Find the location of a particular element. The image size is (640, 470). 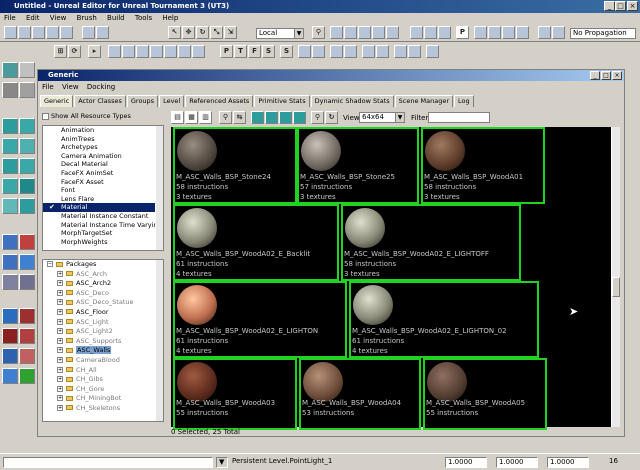

thumbnail-scrollbar is located at coordinates (615, 277).